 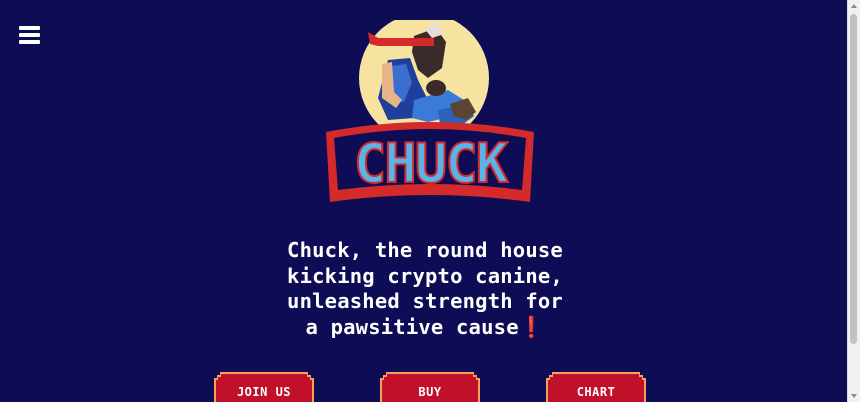 I want to click on tagline-line: kicking crypto canine,, so click(x=425, y=275).